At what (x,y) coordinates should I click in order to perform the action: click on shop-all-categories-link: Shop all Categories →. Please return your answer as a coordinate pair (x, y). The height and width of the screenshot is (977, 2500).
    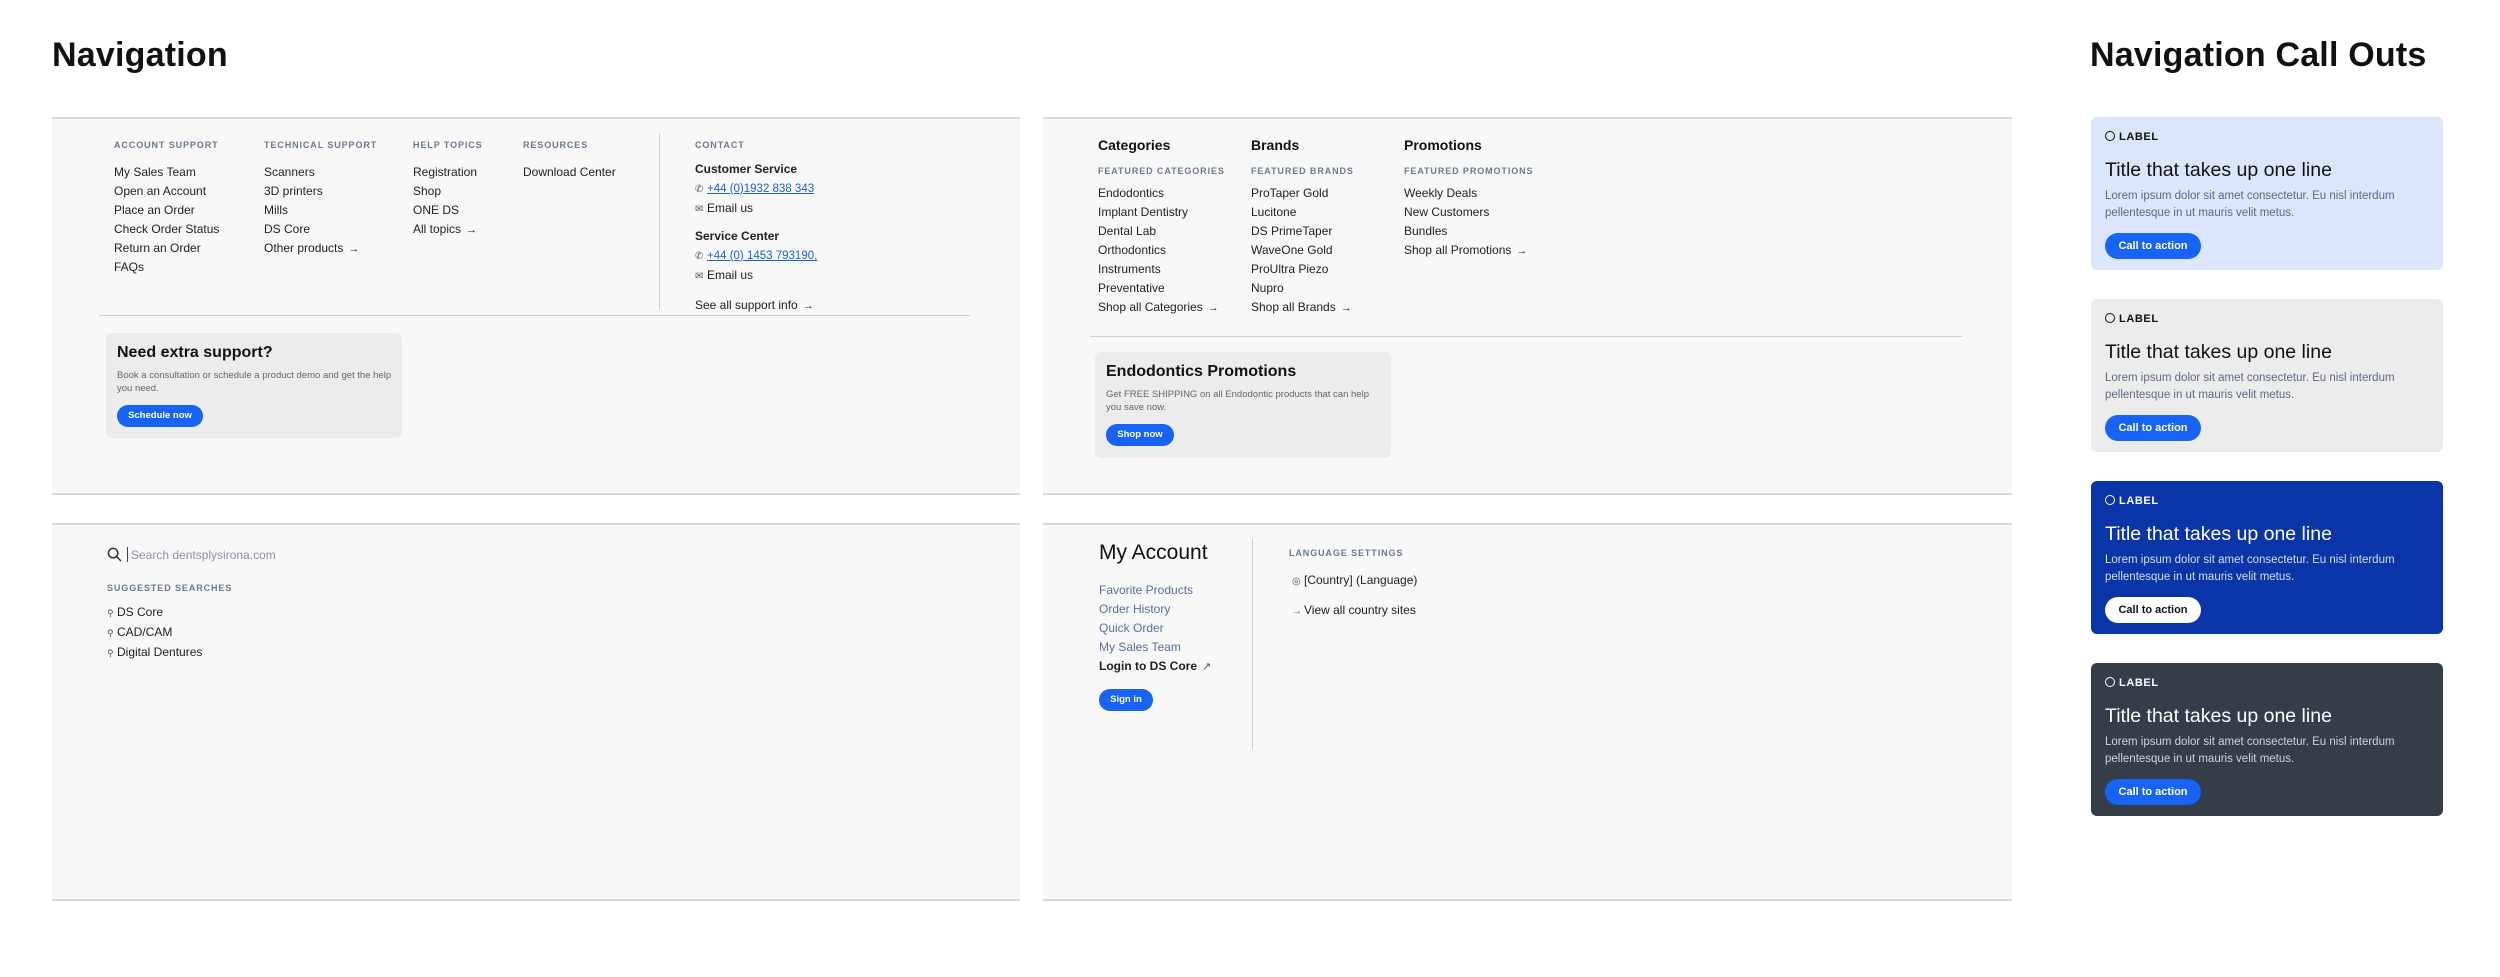
    Looking at the image, I should click on (1161, 308).